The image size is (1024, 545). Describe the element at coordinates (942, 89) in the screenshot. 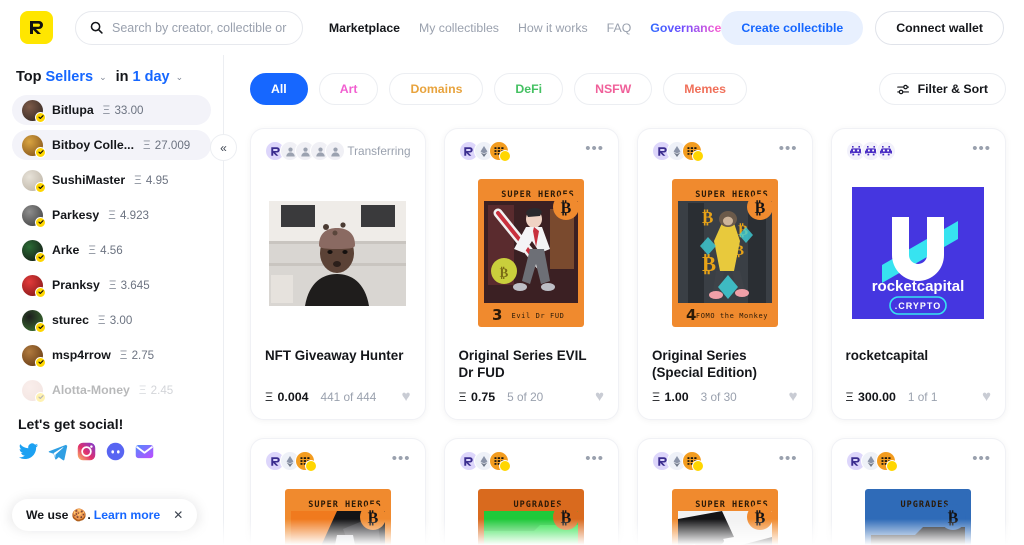

I see `filter-and-sort-button: Filter & Sort` at that location.